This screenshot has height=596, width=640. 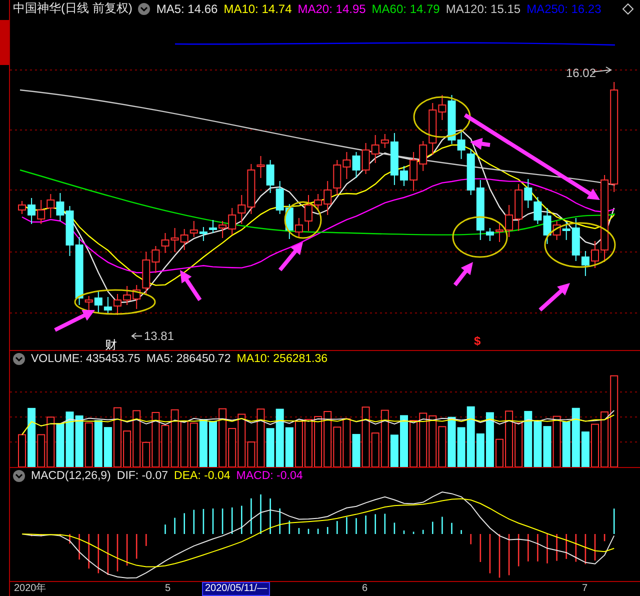 I want to click on moving-average-value: MA10: 14.74, so click(x=258, y=9).